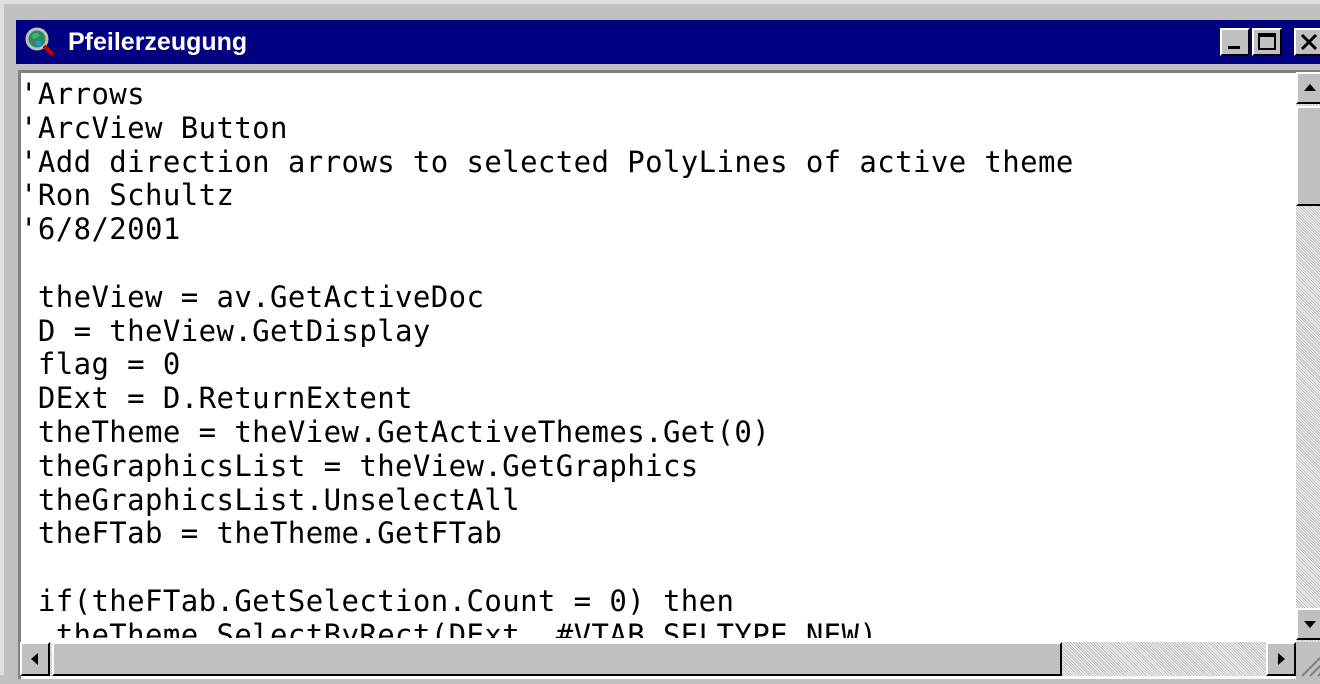 Image resolution: width=1320 pixels, height=684 pixels. I want to click on scroll-down-button, so click(1308, 624).